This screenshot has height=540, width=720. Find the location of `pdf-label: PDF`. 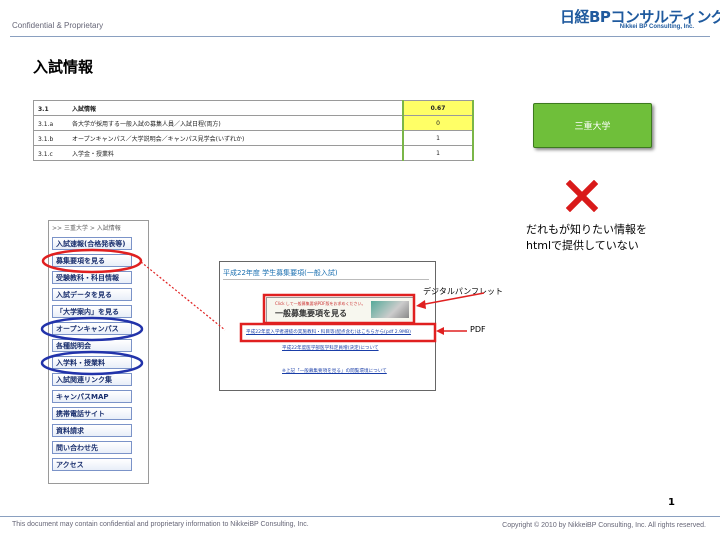

pdf-label: PDF is located at coordinates (478, 329).